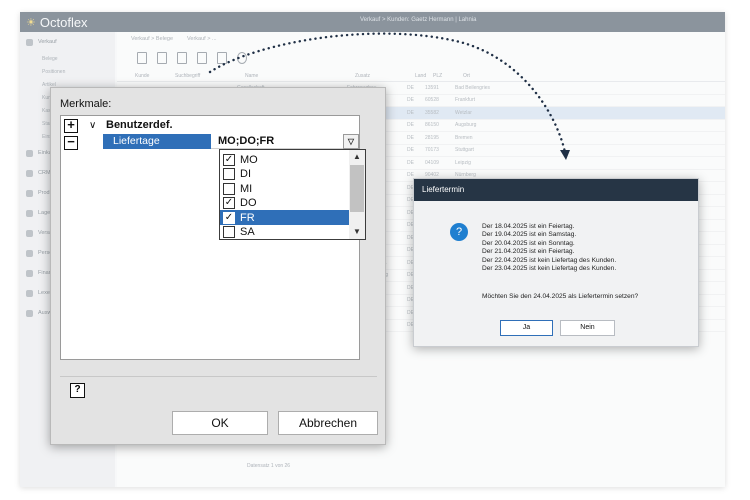 Image resolution: width=750 pixels, height=500 pixels. Describe the element at coordinates (92, 125) in the screenshot. I see `chevron-down-icon: ∨` at that location.